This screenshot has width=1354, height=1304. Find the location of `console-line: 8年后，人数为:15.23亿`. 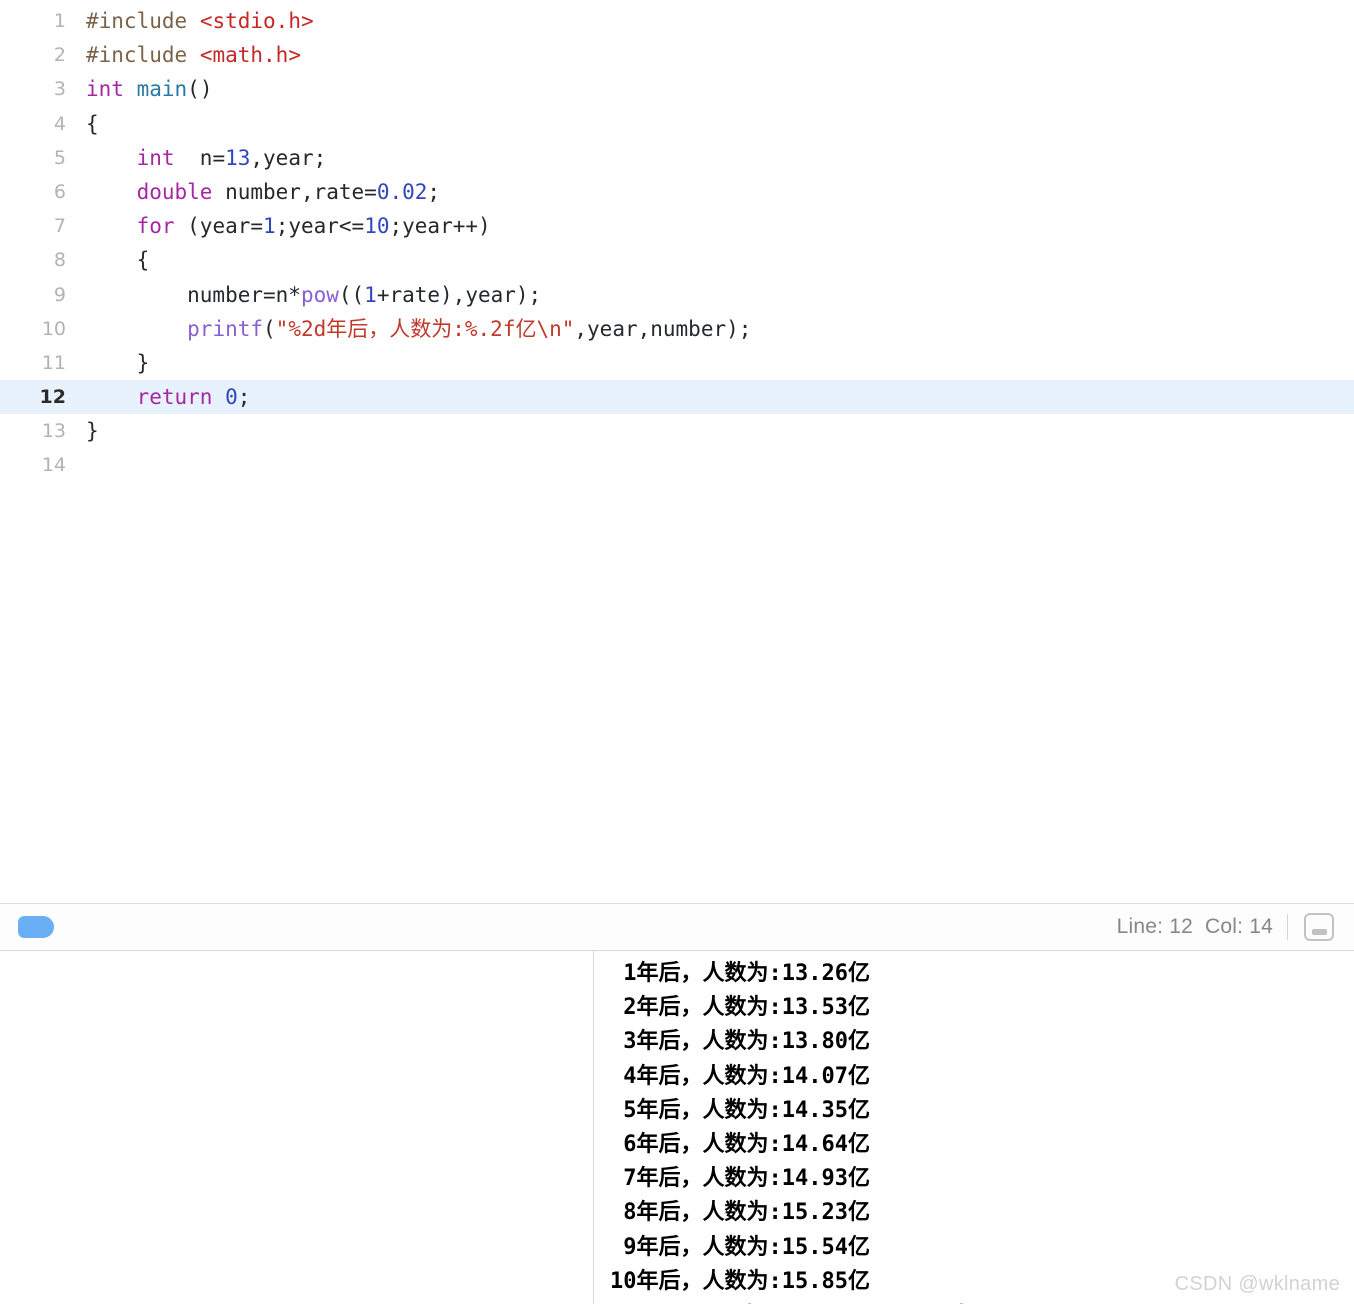

console-line: 8年后，人数为:15.23亿 is located at coordinates (740, 1213).